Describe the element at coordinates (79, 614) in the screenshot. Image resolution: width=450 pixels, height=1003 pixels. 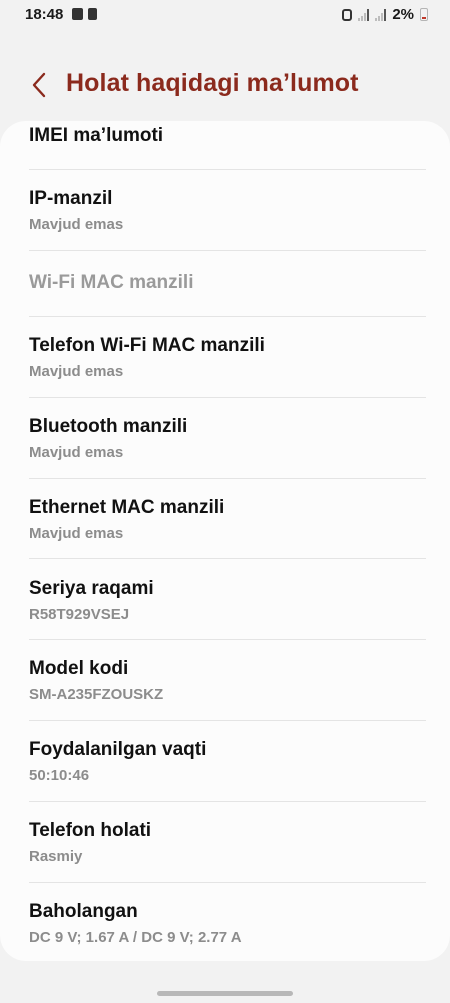
I see `item-value: R58T929VSEJ` at that location.